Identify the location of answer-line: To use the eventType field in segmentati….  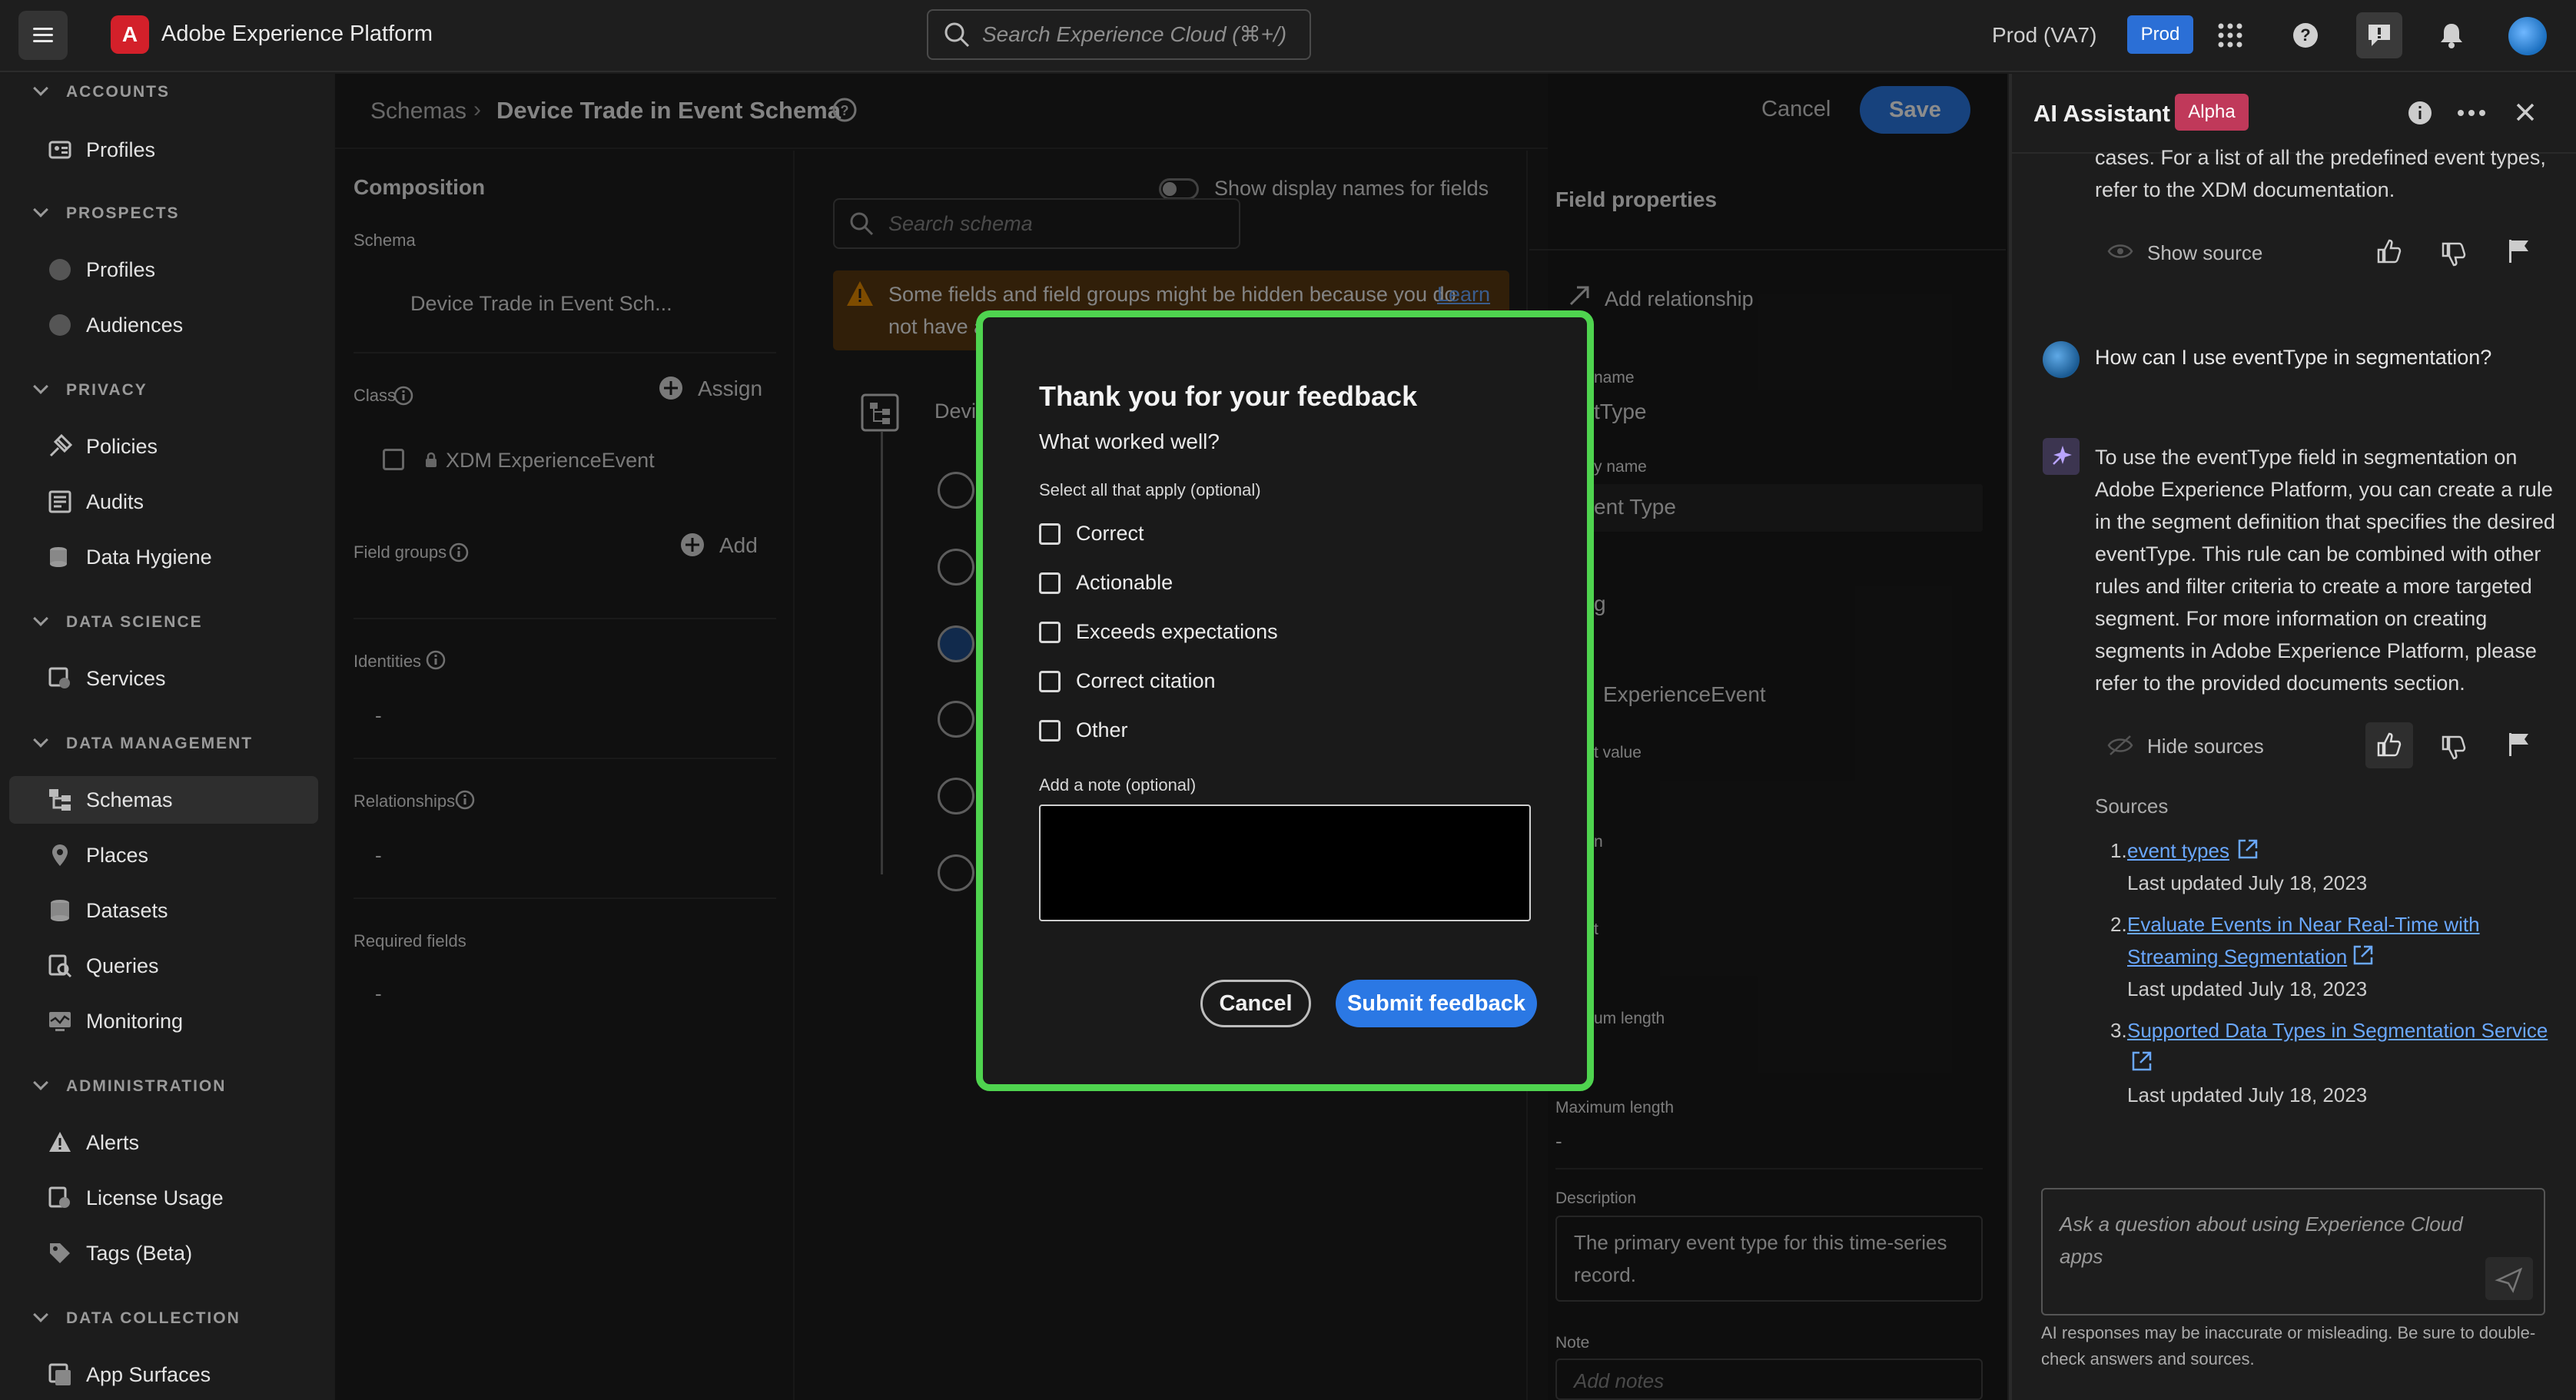
(2306, 457).